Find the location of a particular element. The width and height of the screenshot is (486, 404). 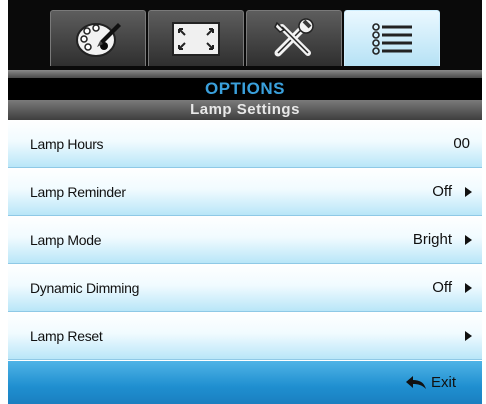

row-lamp-reminder: Lamp Reminder Off is located at coordinates (245, 192).